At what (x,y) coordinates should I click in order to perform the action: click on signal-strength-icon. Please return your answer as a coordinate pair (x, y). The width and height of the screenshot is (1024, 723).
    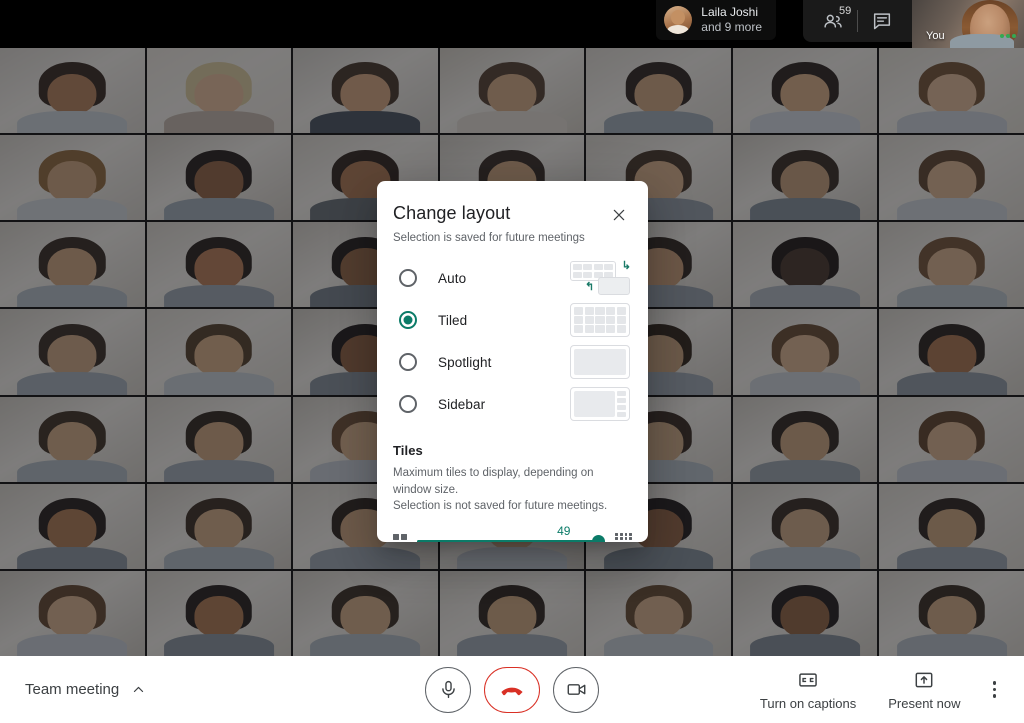
    Looking at the image, I should click on (1008, 36).